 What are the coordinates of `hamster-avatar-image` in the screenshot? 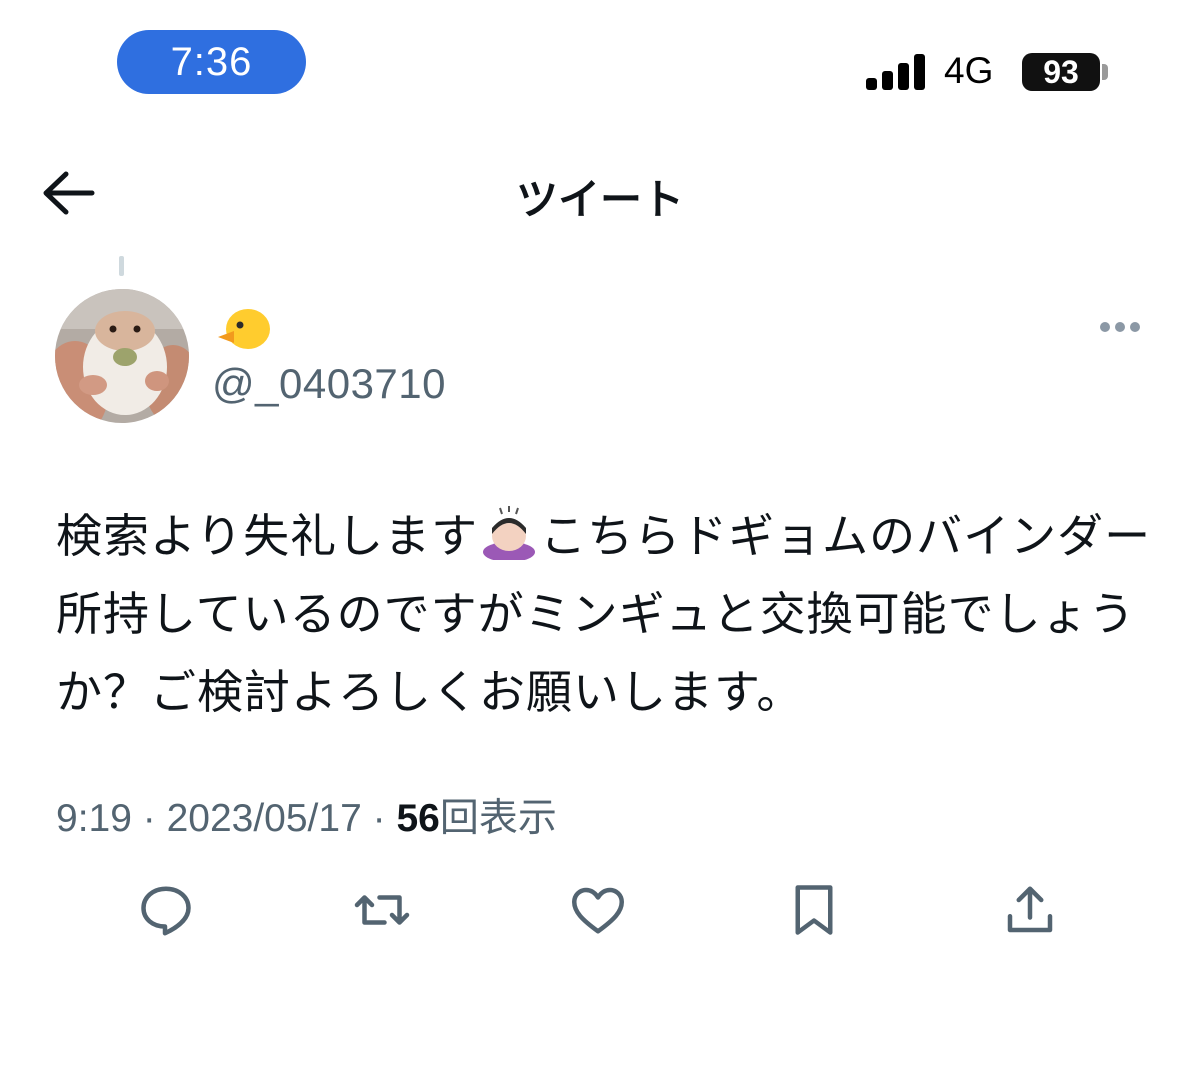 It's located at (122, 356).